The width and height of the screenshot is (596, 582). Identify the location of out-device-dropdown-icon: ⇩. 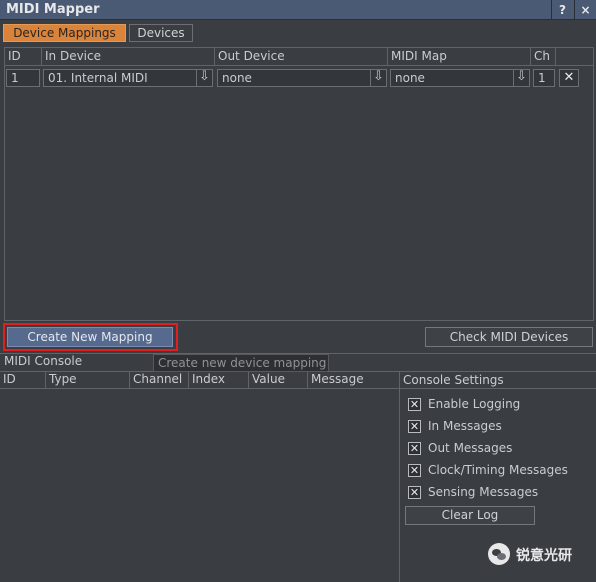
(378, 78).